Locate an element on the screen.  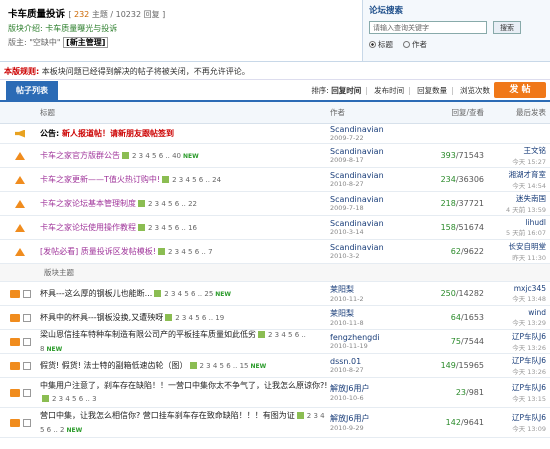
last-poster-link: 王文铭 is located at coordinates (515, 150).